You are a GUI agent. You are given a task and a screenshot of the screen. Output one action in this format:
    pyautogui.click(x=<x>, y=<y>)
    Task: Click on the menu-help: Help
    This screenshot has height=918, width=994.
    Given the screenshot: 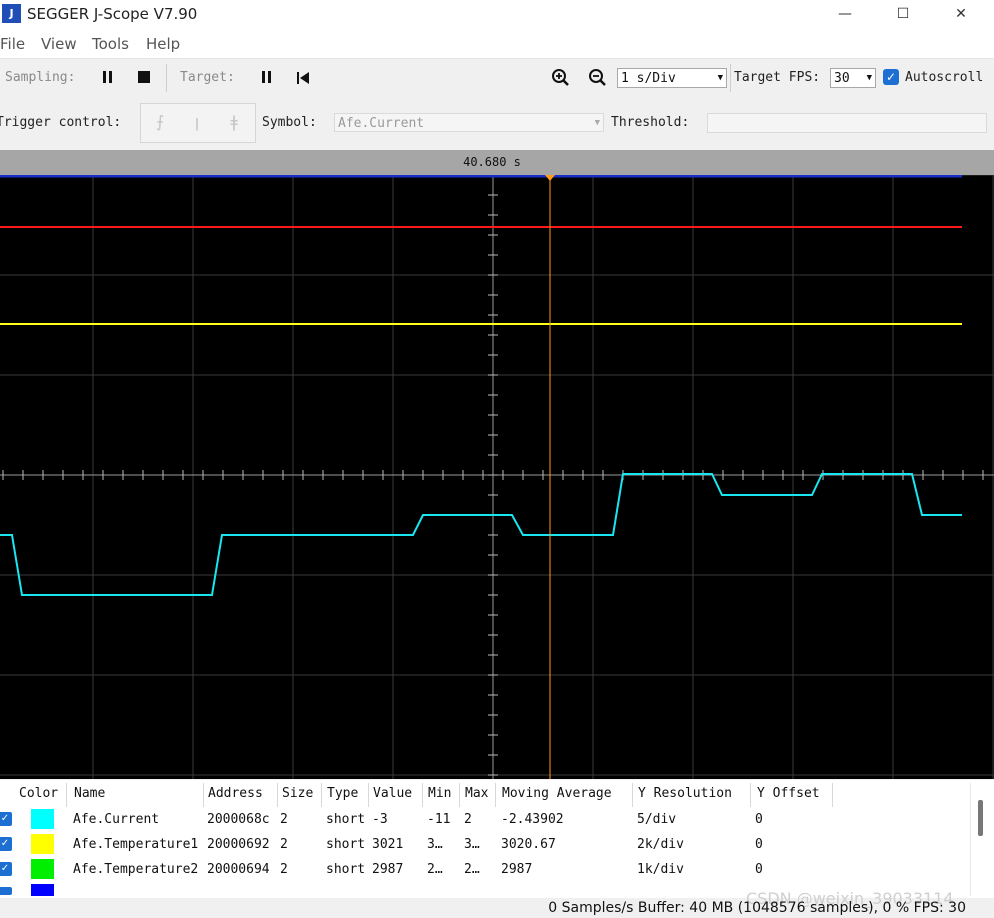 What is the action you would take?
    pyautogui.click(x=163, y=44)
    